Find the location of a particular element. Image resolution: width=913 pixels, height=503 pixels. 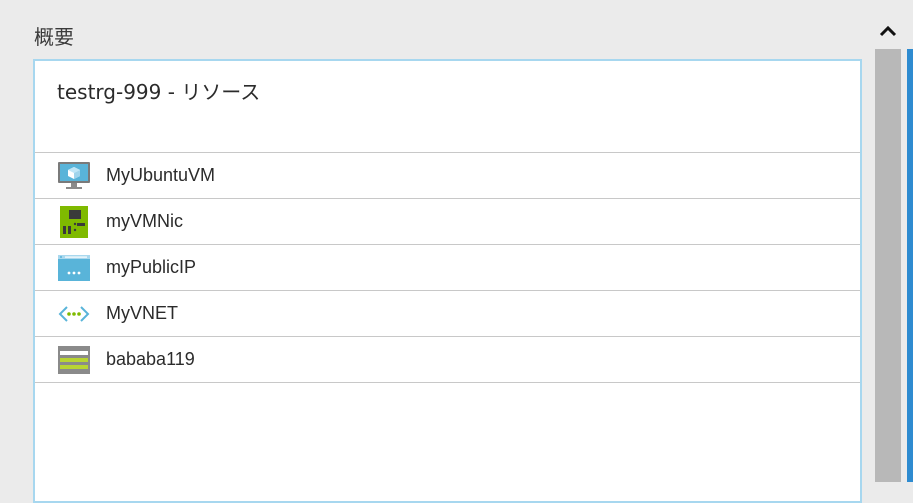

resource-name: MyVNET is located at coordinates (142, 313).